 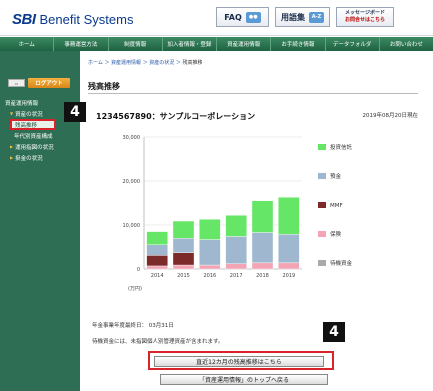 What do you see at coordinates (136, 44) in the screenshot?
I see `nav-item-system-info: 制度情報` at bounding box center [136, 44].